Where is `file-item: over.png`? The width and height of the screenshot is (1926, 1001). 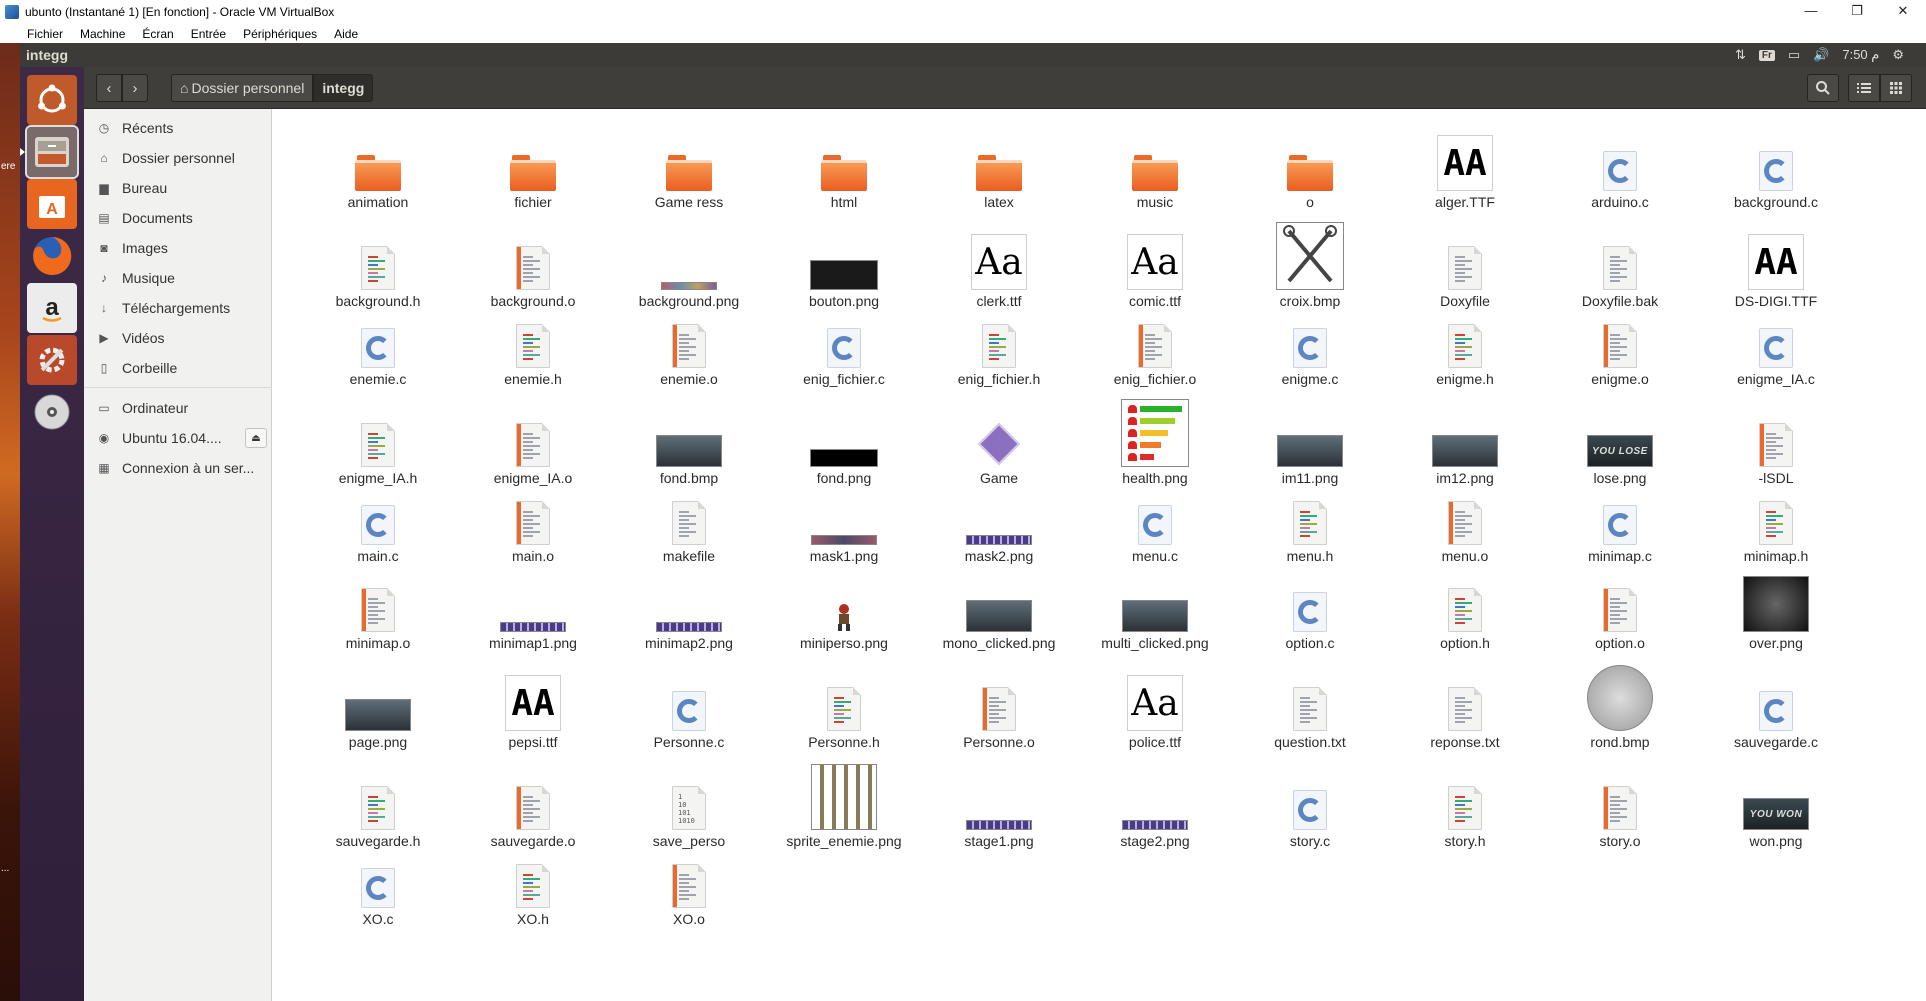 file-item: over.png is located at coordinates (1776, 612).